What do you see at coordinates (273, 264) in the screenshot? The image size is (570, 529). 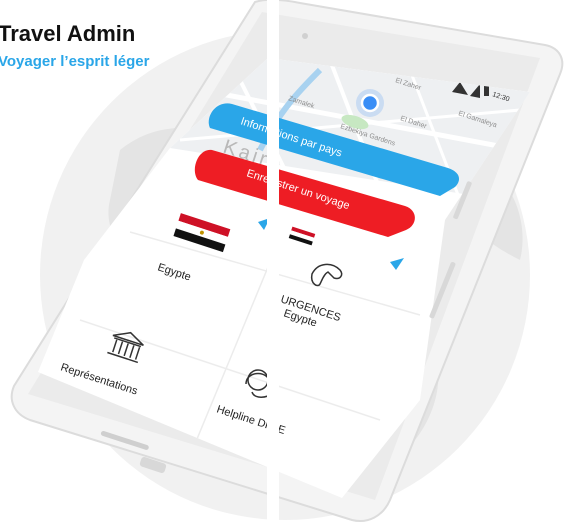 I see `split-divider` at bounding box center [273, 264].